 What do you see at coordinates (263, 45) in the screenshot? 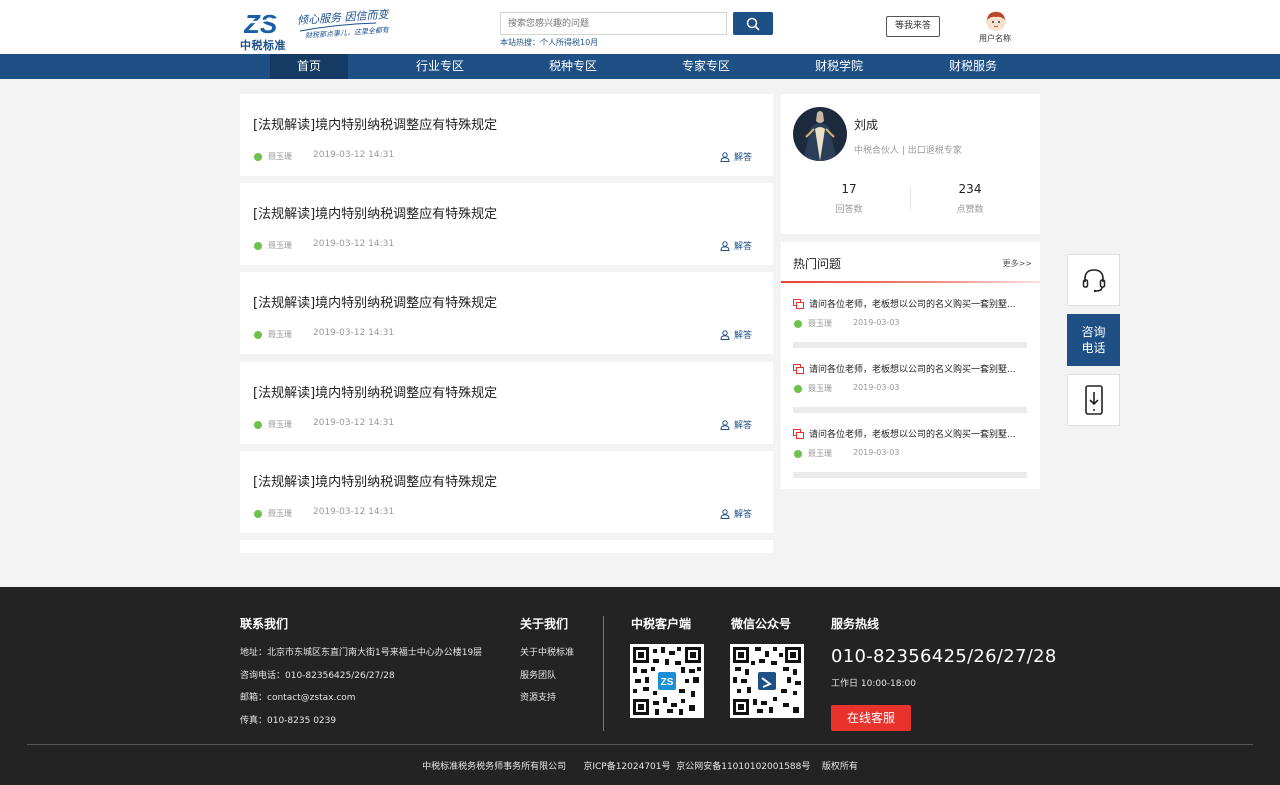
I see `logo-name: 中税标准` at bounding box center [263, 45].